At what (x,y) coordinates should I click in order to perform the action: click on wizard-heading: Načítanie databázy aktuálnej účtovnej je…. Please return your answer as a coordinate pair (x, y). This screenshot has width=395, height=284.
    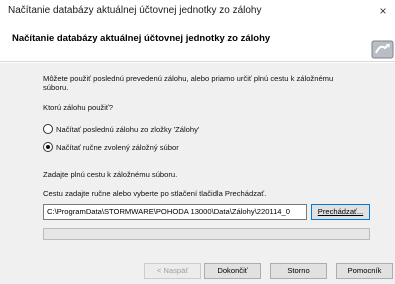
    Looking at the image, I should click on (141, 38).